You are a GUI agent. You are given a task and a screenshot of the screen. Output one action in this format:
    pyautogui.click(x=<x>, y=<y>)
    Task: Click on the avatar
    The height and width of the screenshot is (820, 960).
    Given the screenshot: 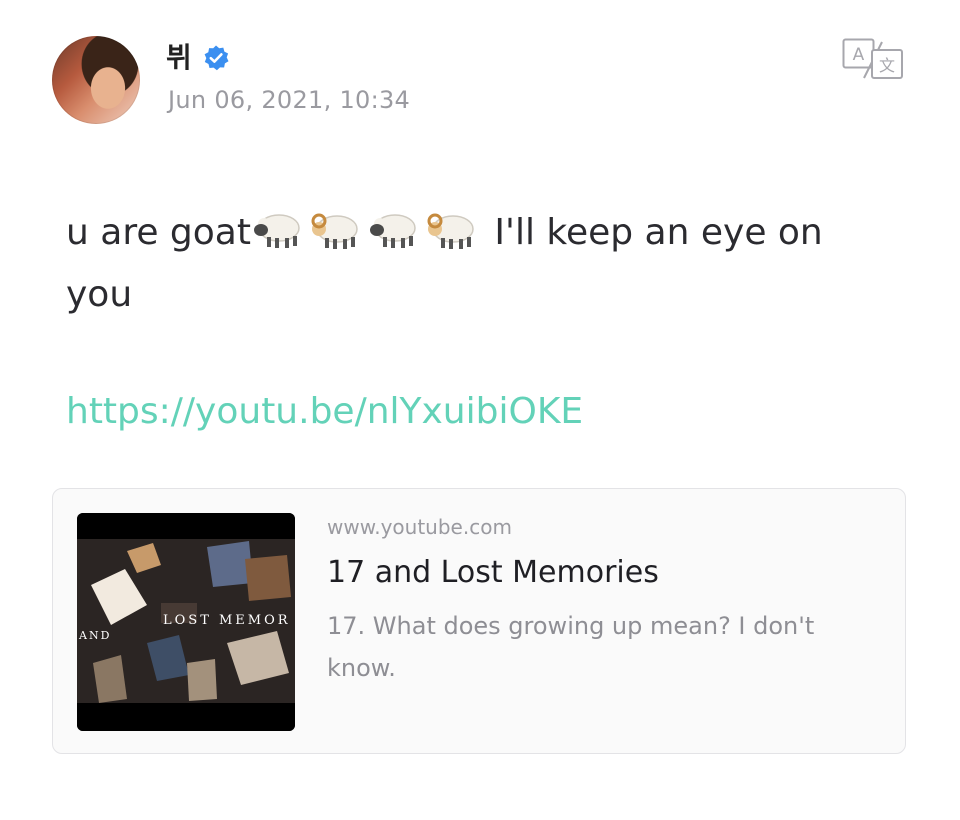 What is the action you would take?
    pyautogui.click(x=96, y=80)
    